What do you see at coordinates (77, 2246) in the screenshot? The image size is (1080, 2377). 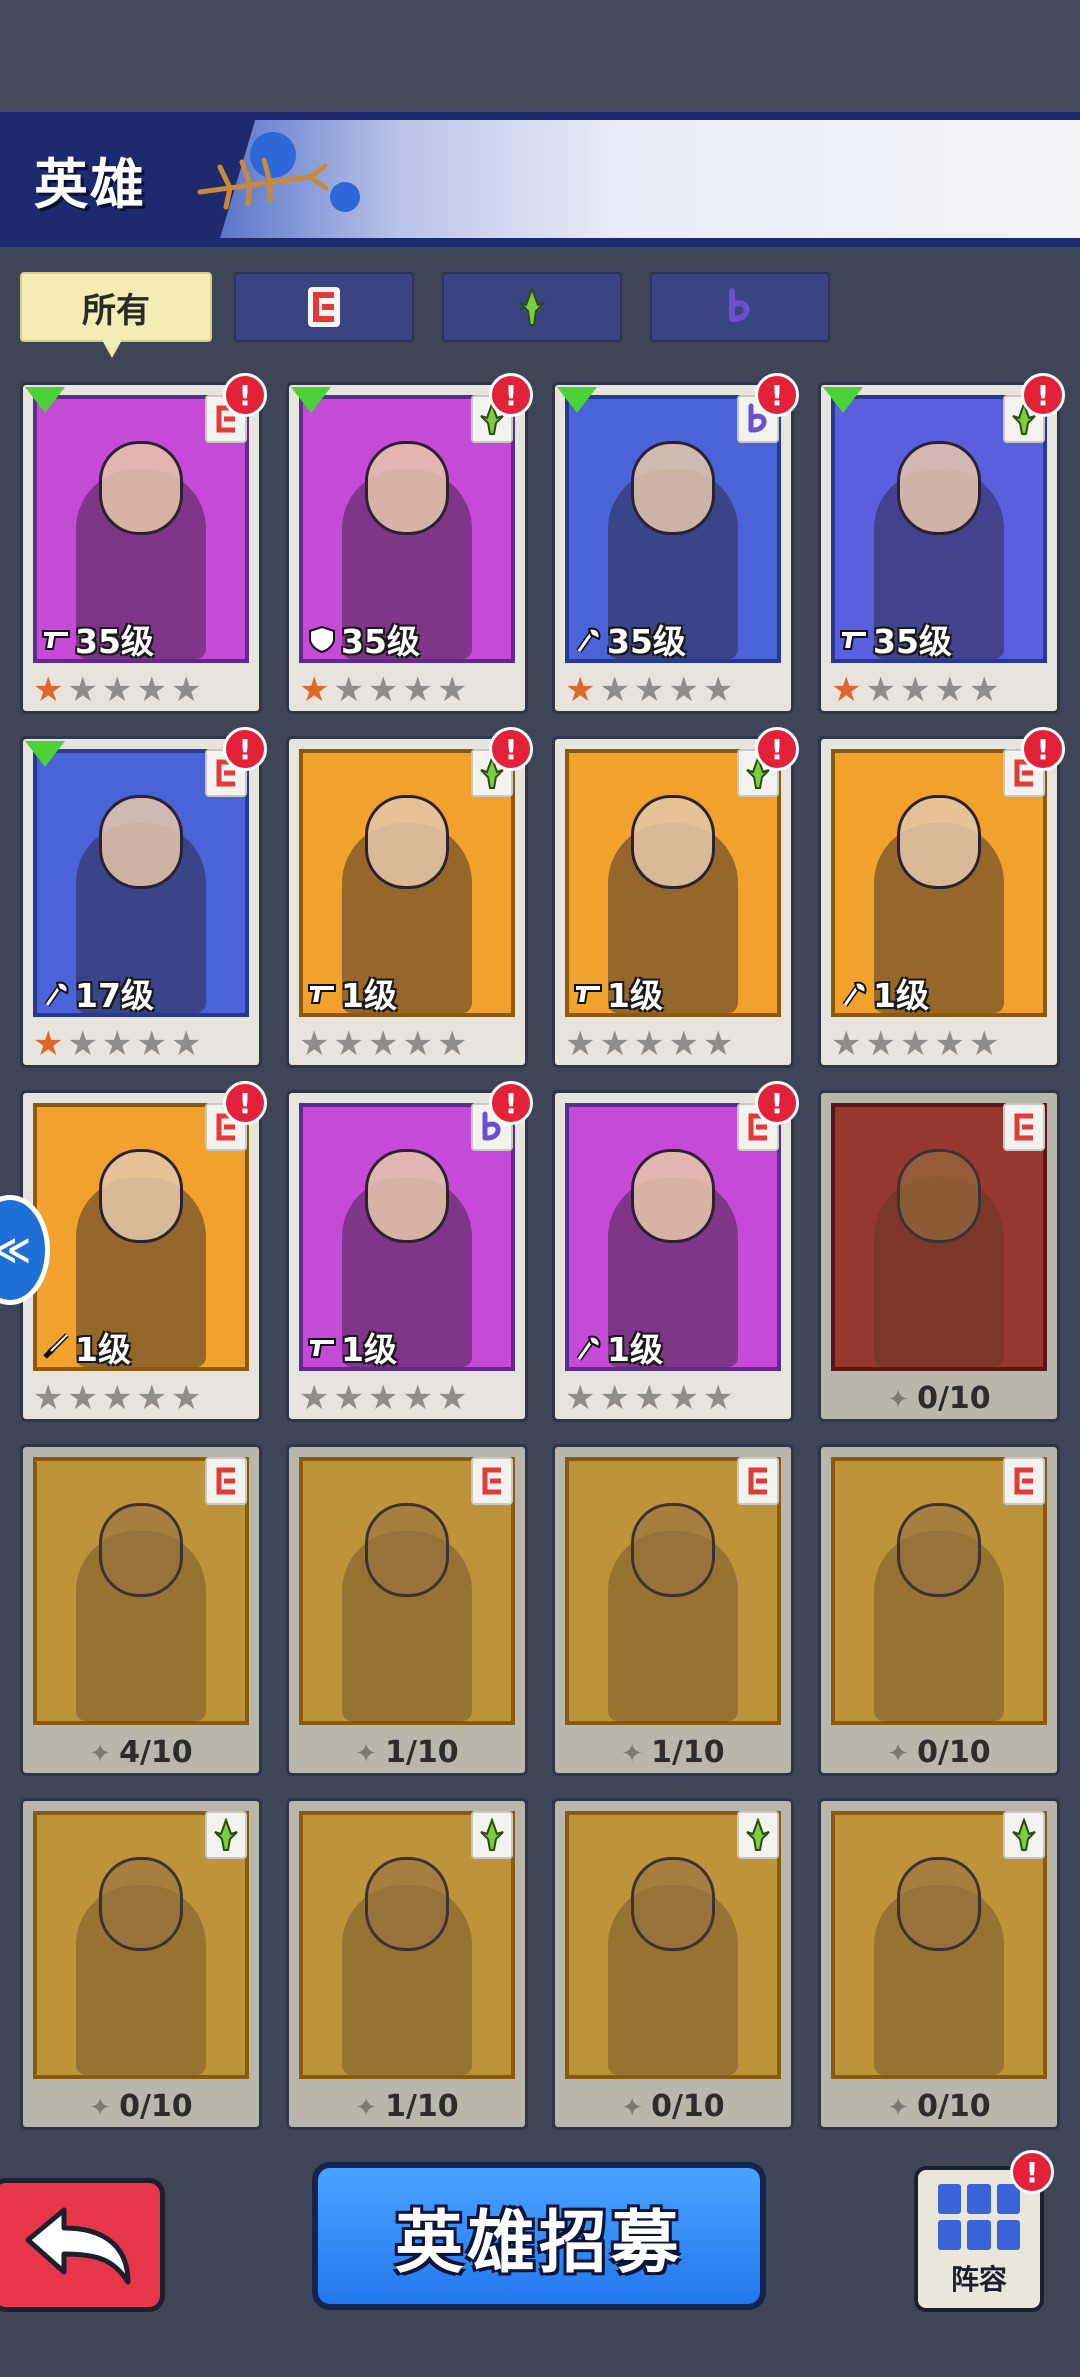 I see `back-arrow-icon` at bounding box center [77, 2246].